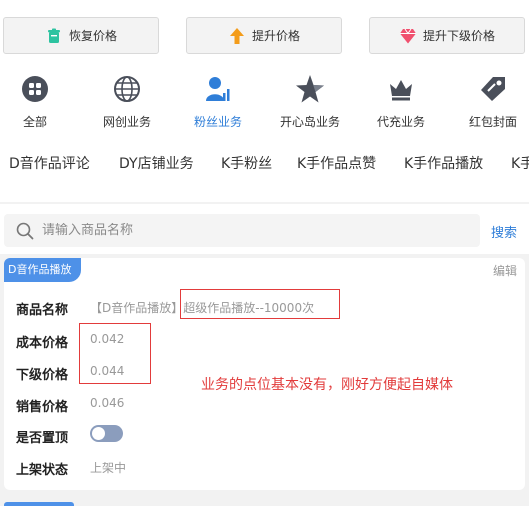  Describe the element at coordinates (49, 163) in the screenshot. I see `tab-douyin-comment: D音作品评论` at that location.